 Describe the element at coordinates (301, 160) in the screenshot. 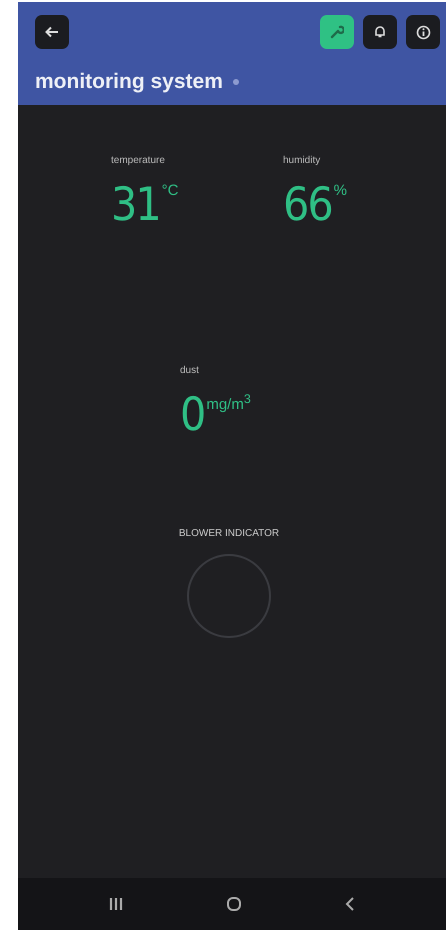

I see `reading-label: humidity` at that location.